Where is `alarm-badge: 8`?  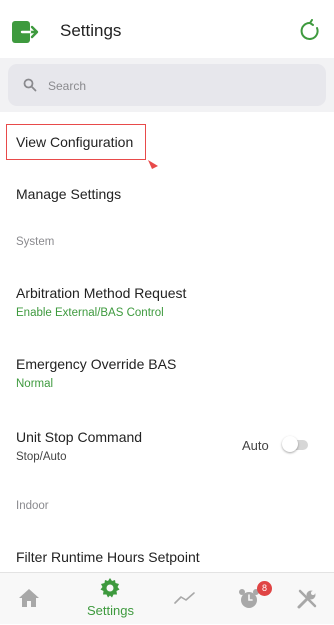 alarm-badge: 8 is located at coordinates (264, 588).